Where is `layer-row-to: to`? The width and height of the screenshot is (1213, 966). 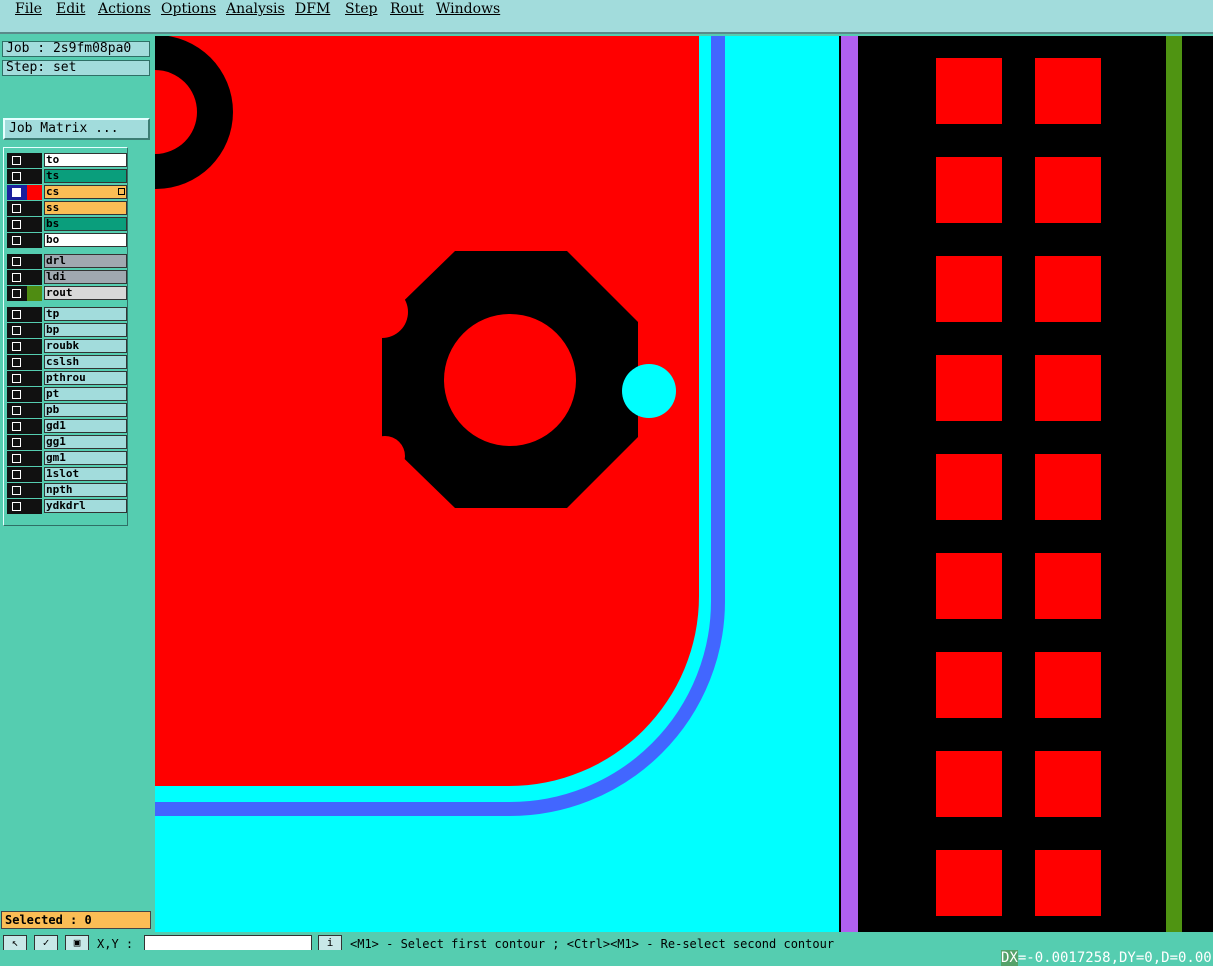
layer-row-to: to is located at coordinates (67, 160).